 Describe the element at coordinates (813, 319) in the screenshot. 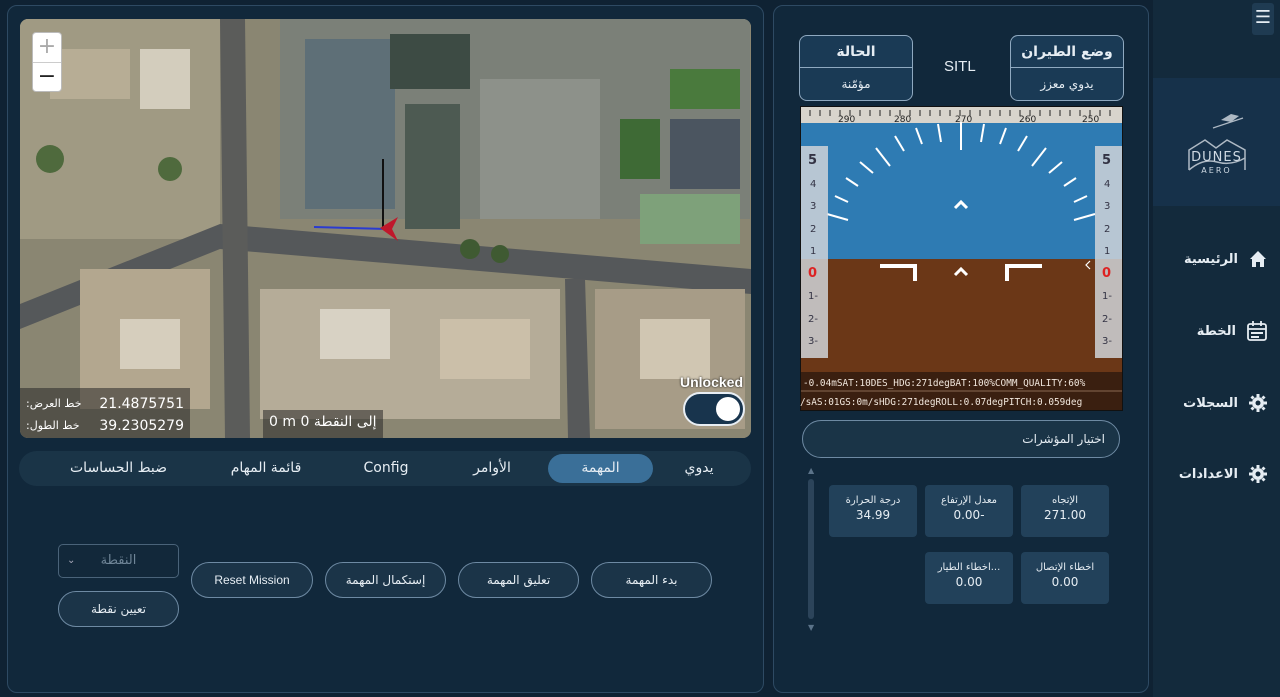

I see `left-scale-label: 2-` at that location.